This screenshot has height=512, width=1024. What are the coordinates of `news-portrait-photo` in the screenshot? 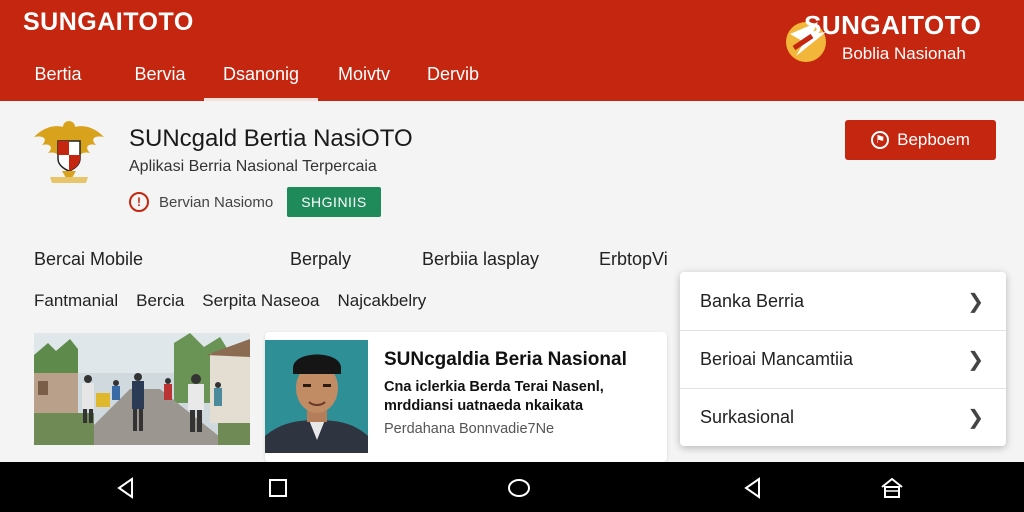 It's located at (316, 396).